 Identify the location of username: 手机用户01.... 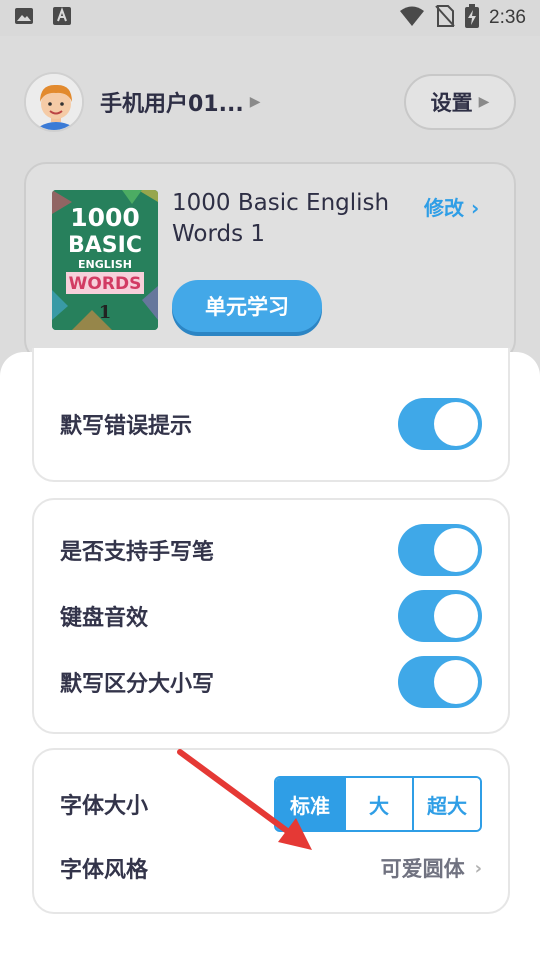
(172, 102).